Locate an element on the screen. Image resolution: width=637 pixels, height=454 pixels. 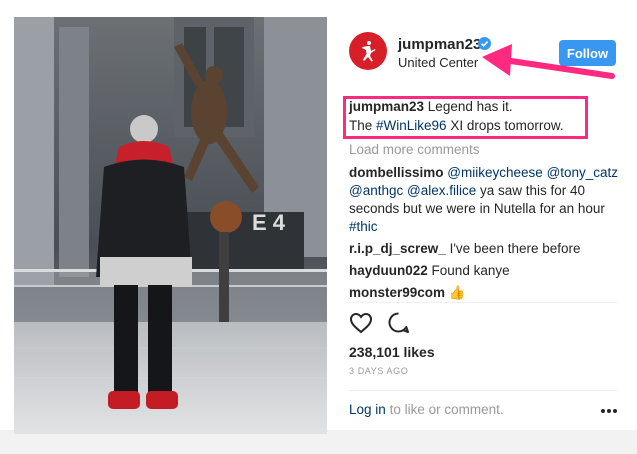
caption-line-2: The #WinLike96 XI drops tomorrow. is located at coordinates (456, 126).